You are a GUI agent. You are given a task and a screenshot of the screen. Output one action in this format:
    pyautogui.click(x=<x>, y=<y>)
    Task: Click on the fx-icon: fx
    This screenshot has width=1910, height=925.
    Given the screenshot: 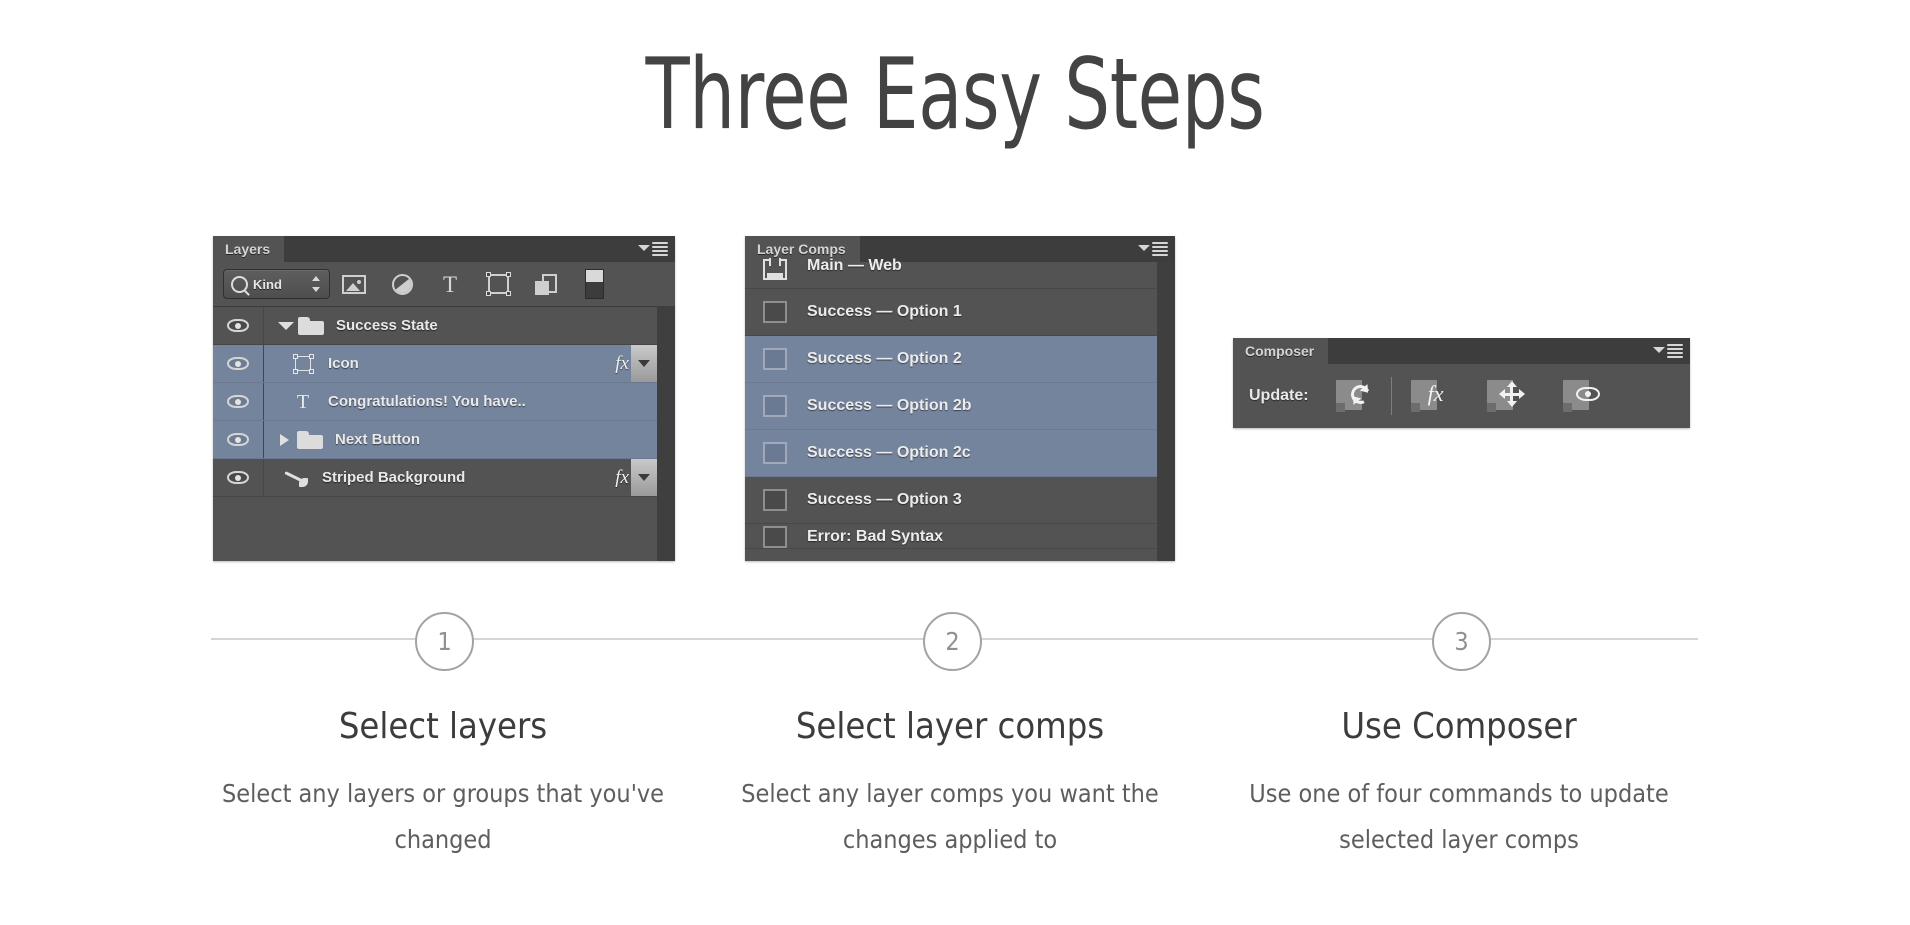 What is the action you would take?
    pyautogui.click(x=1435, y=393)
    